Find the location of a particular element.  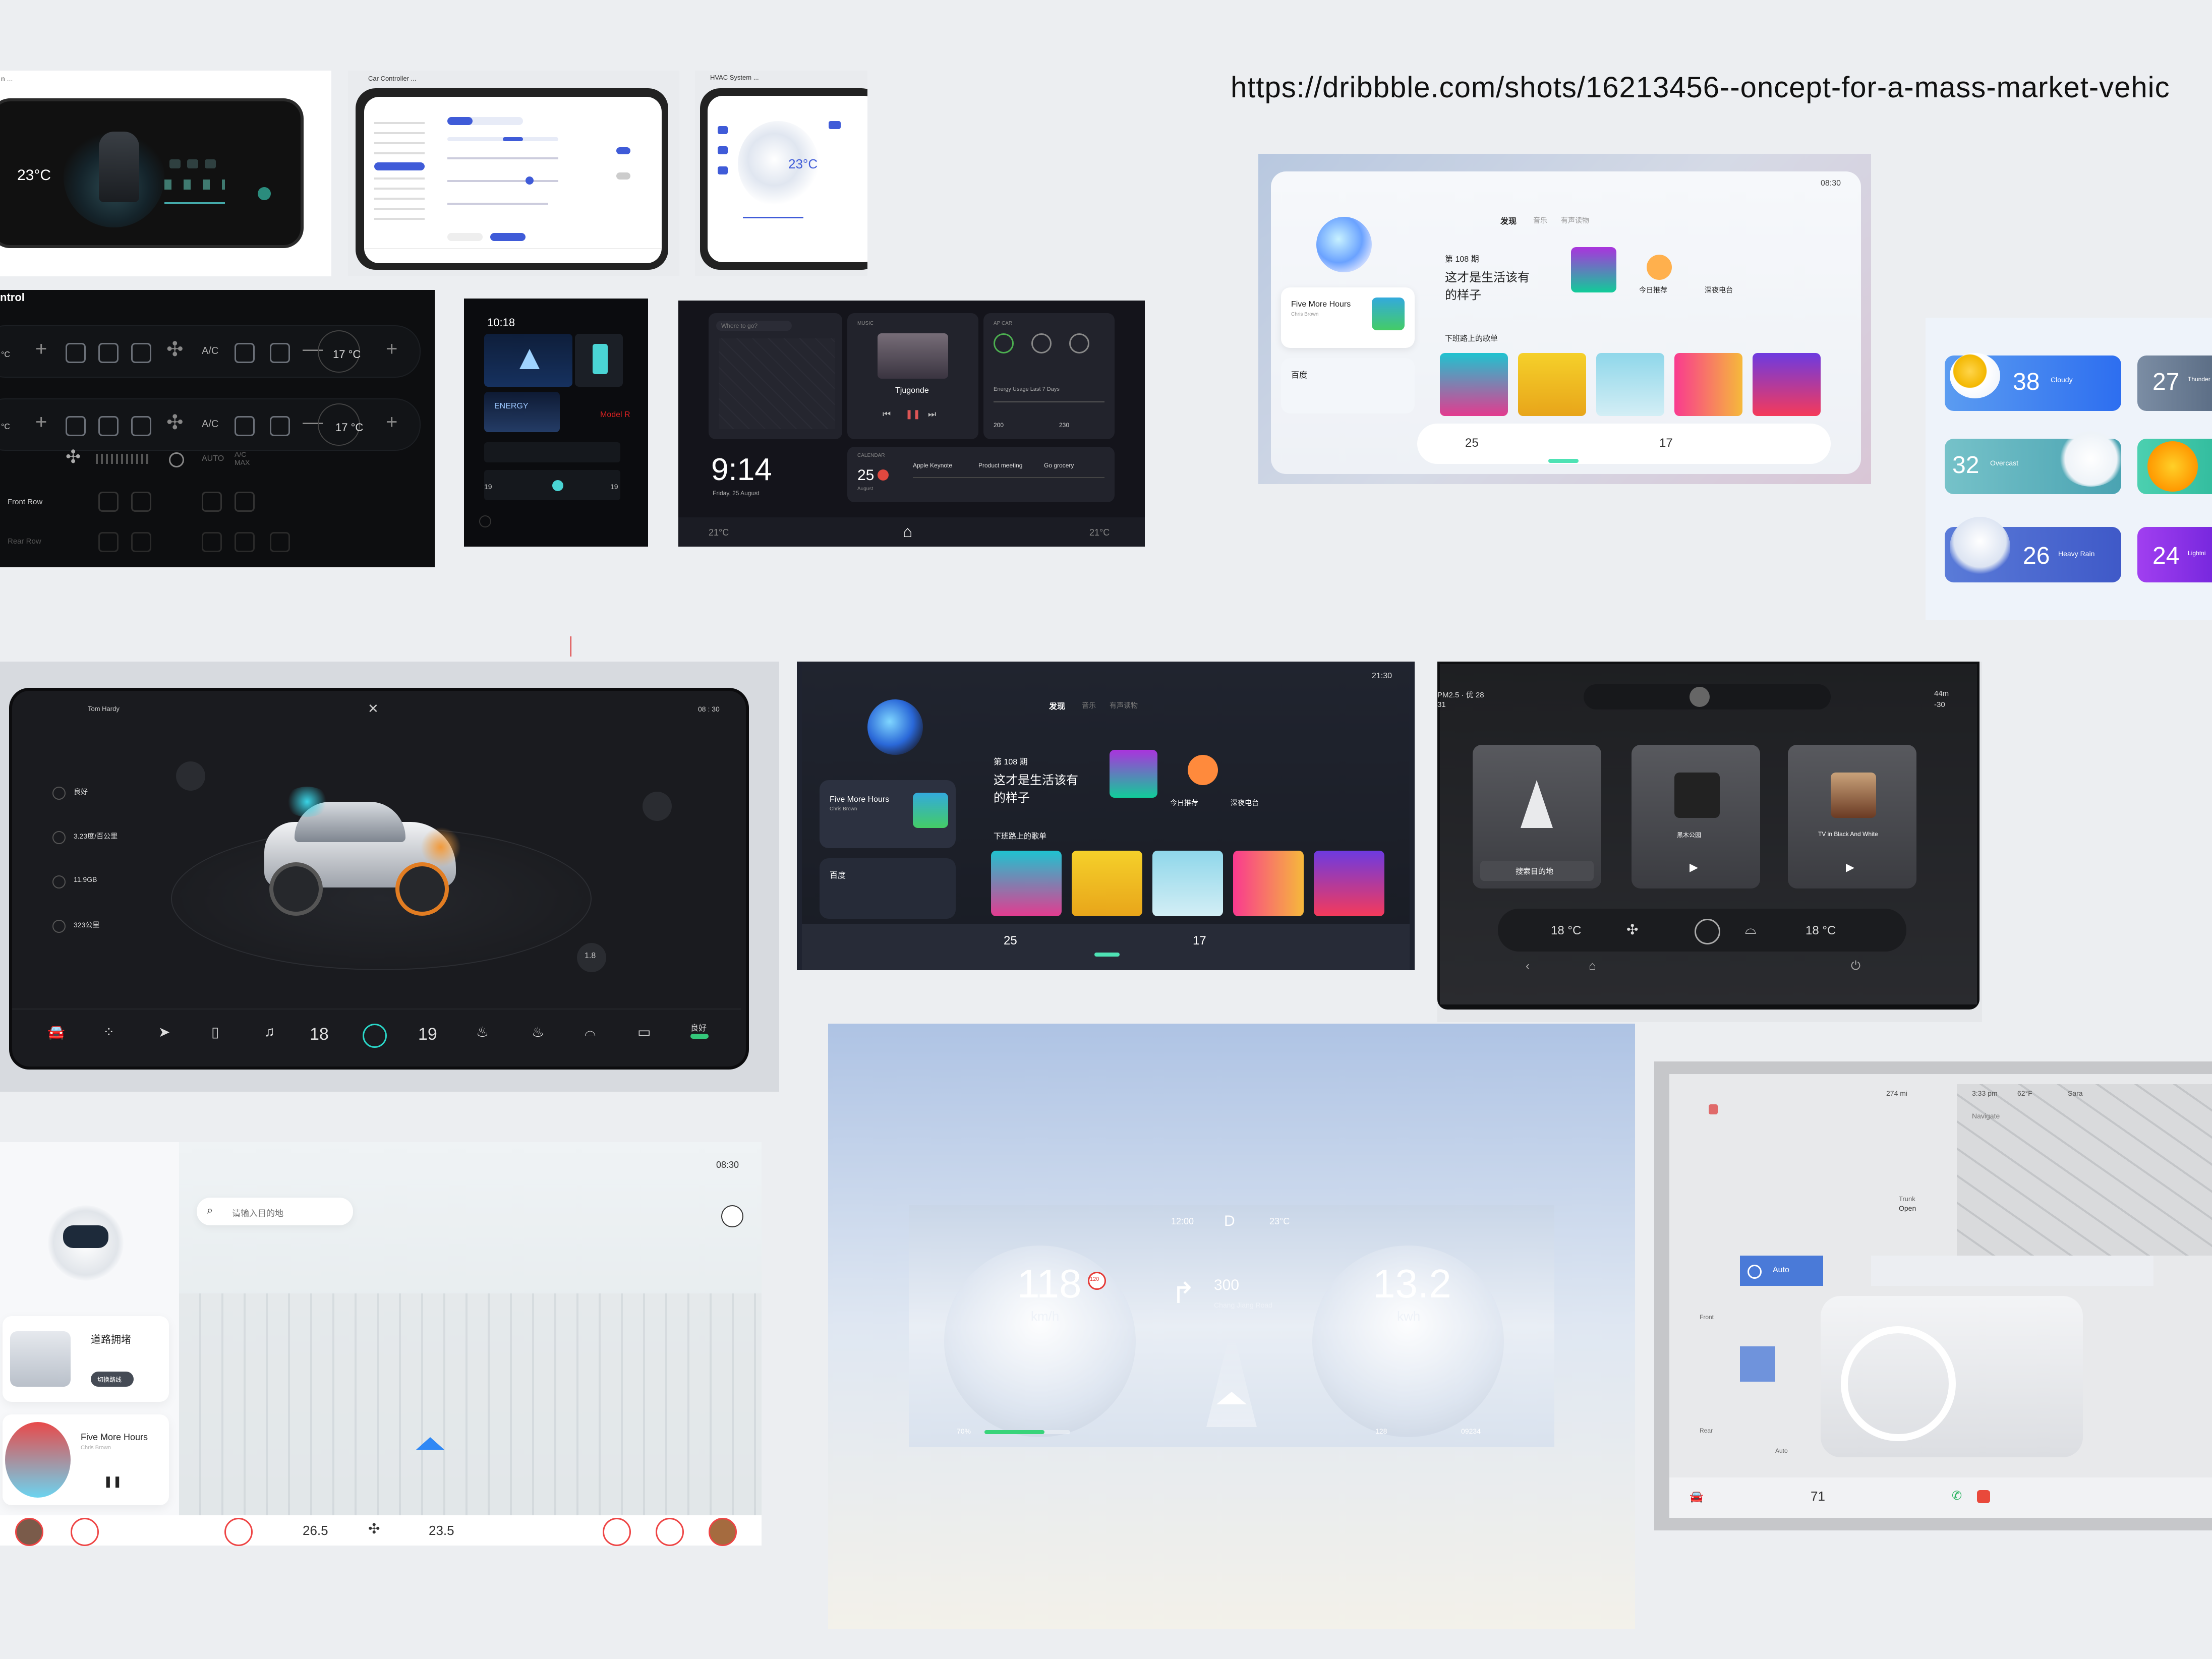

temp-left: 26.5 is located at coordinates (315, 1530).